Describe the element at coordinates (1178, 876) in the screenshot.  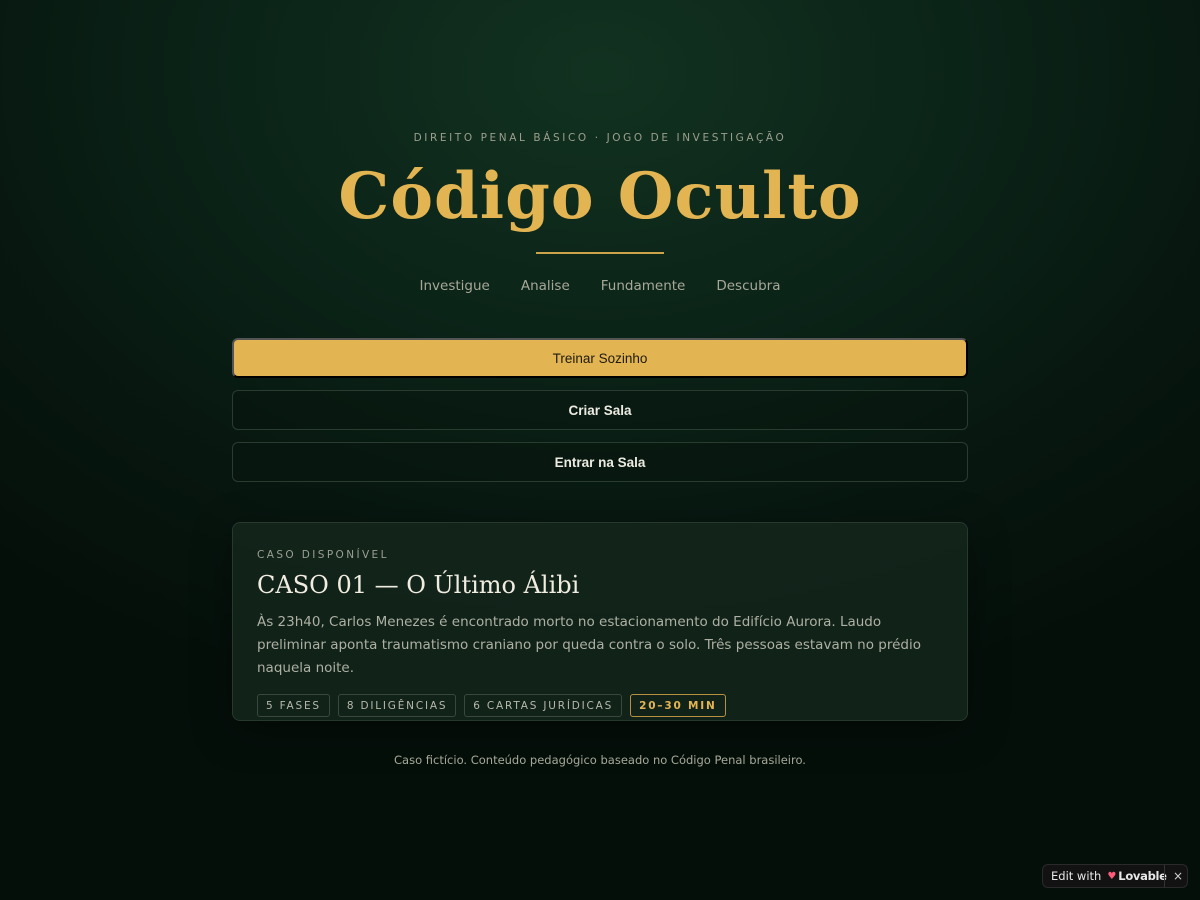
I see `close-icon: ×` at that location.